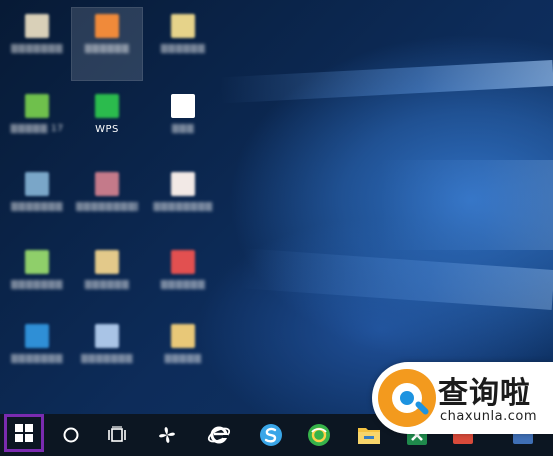 The height and width of the screenshot is (456, 553). Describe the element at coordinates (183, 184) in the screenshot. I see `pdf-icon` at that location.